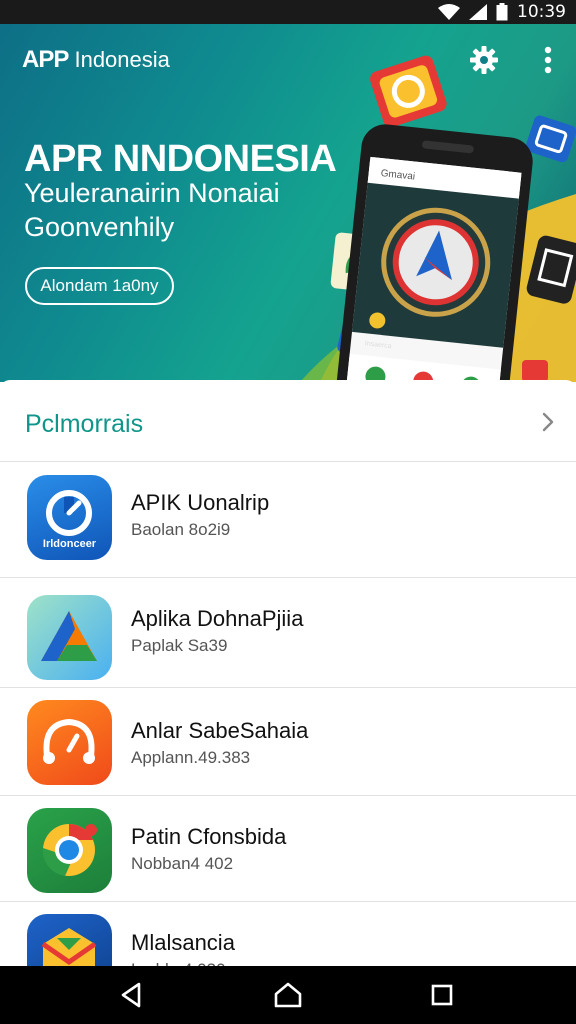 Image resolution: width=576 pixels, height=1024 pixels. What do you see at coordinates (478, 12) in the screenshot?
I see `signal-icon` at bounding box center [478, 12].